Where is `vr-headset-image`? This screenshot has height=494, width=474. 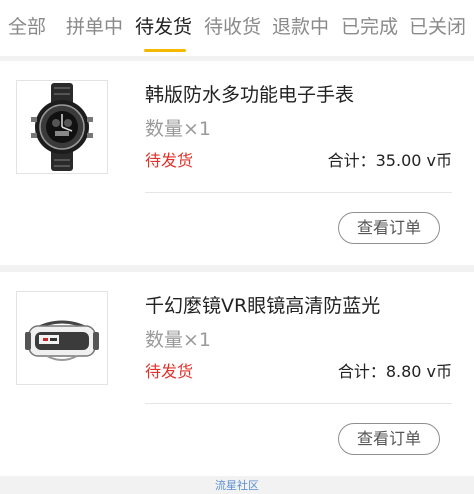 vr-headset-image is located at coordinates (62, 338).